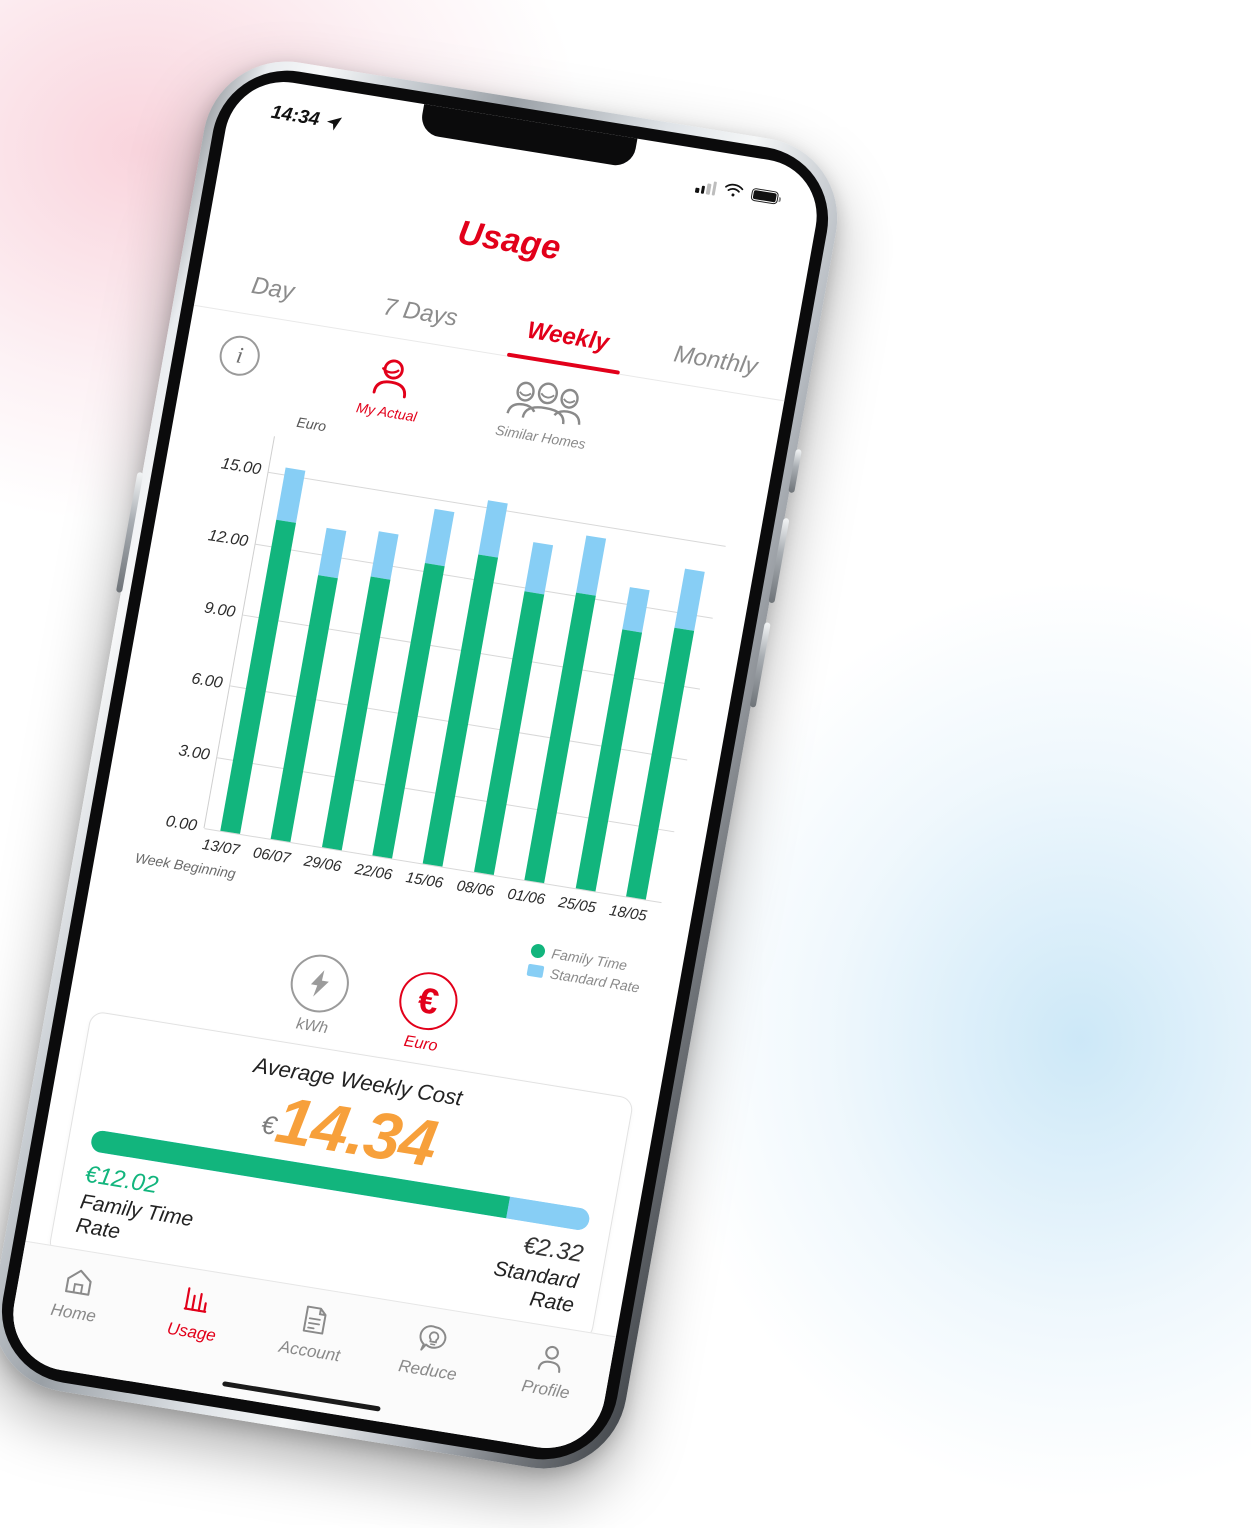 The height and width of the screenshot is (1528, 1251). What do you see at coordinates (191, 1332) in the screenshot?
I see `nav-label-usage: Usage` at bounding box center [191, 1332].